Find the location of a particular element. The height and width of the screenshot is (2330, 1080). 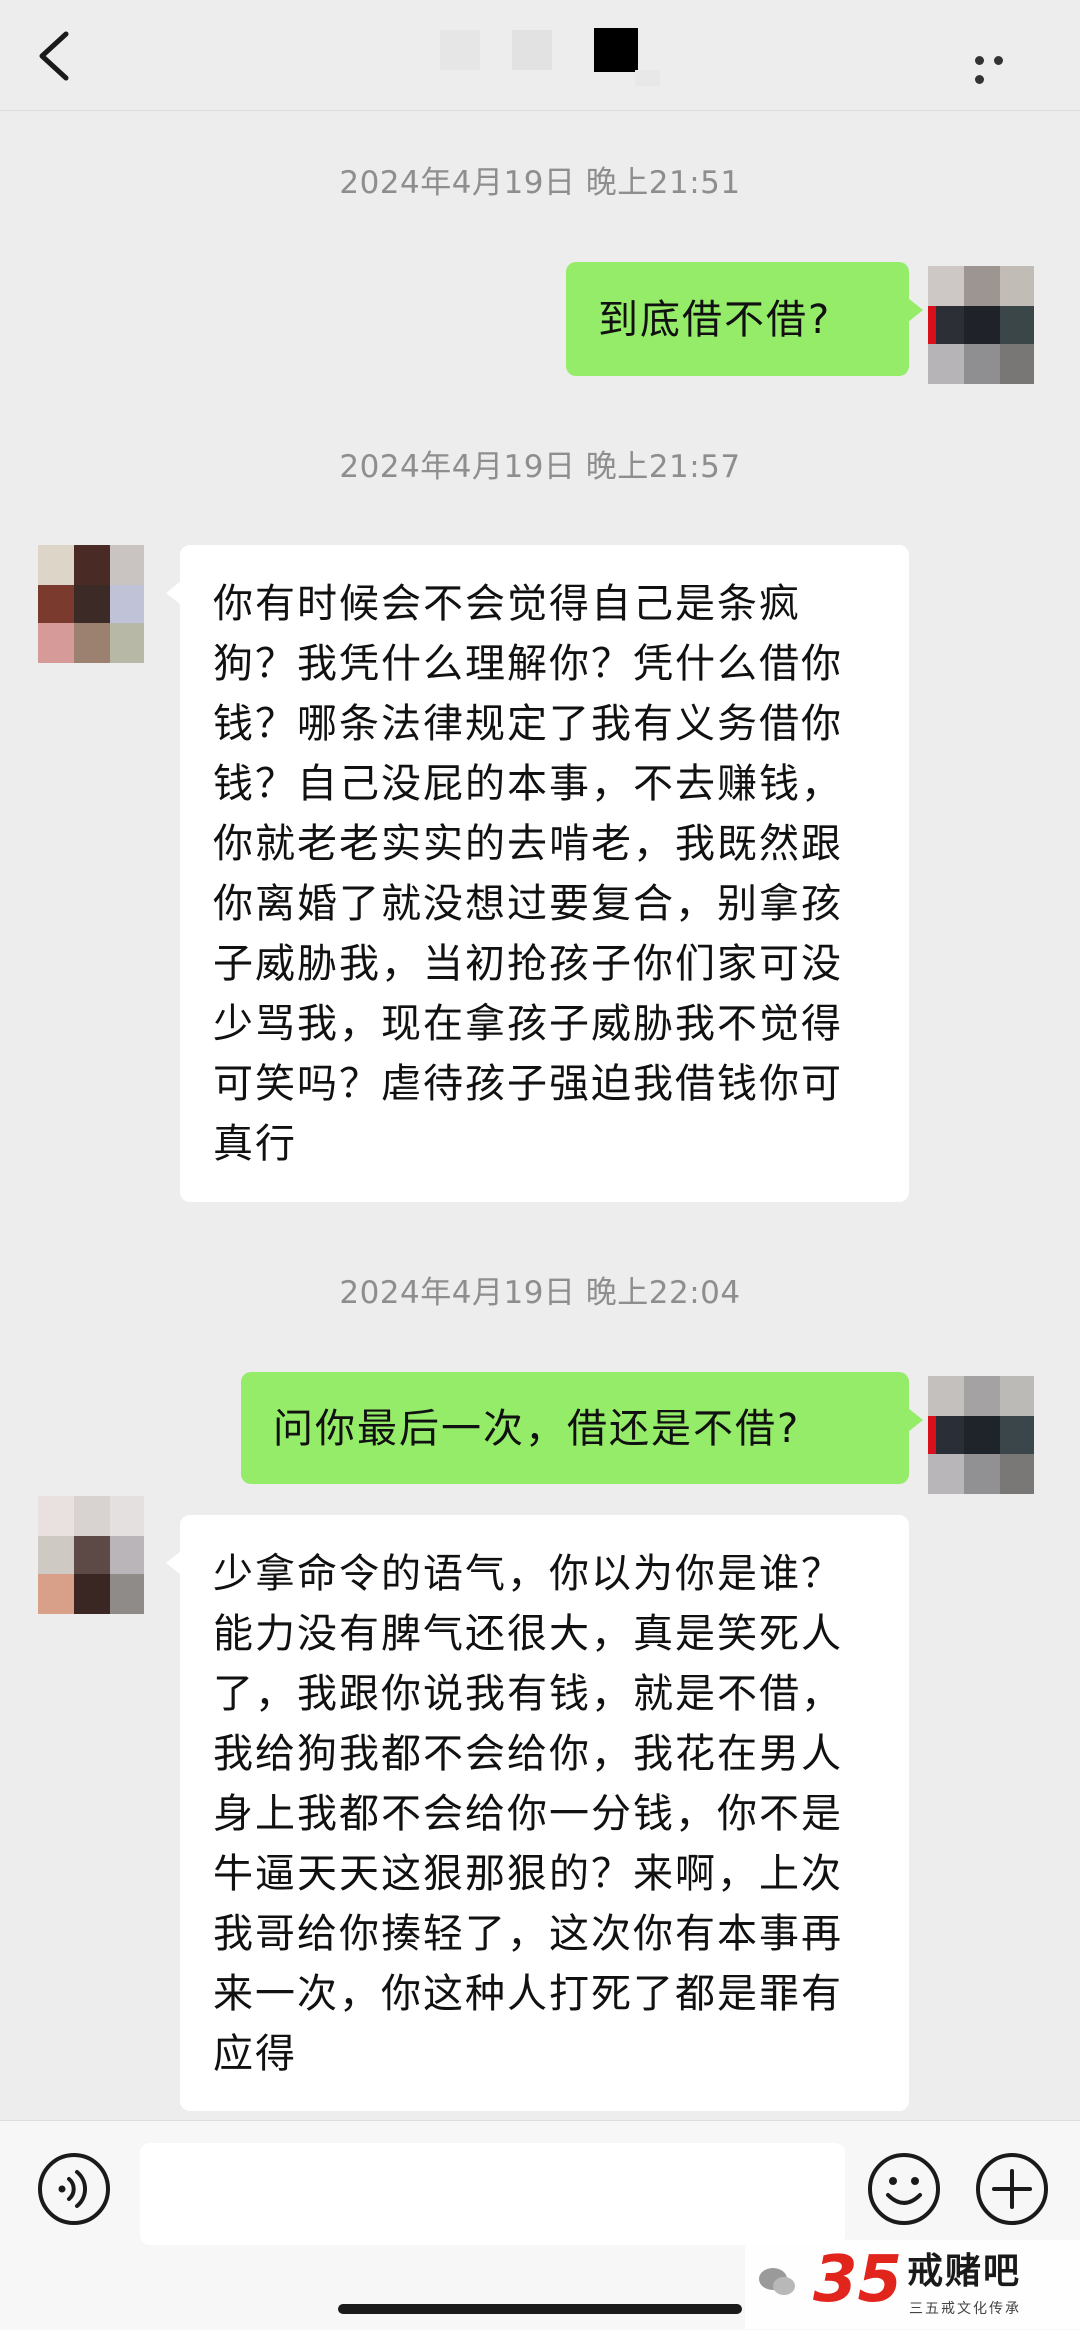

watermark: 35 戒赌吧 三五戒文化传承 is located at coordinates (912, 2284).